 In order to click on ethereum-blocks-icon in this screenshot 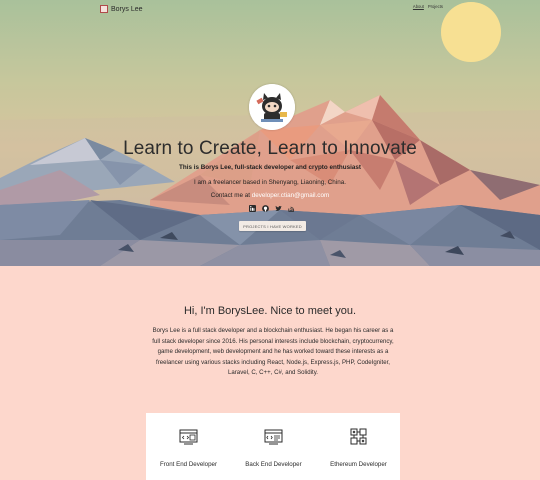, I will do `click(358, 436)`.